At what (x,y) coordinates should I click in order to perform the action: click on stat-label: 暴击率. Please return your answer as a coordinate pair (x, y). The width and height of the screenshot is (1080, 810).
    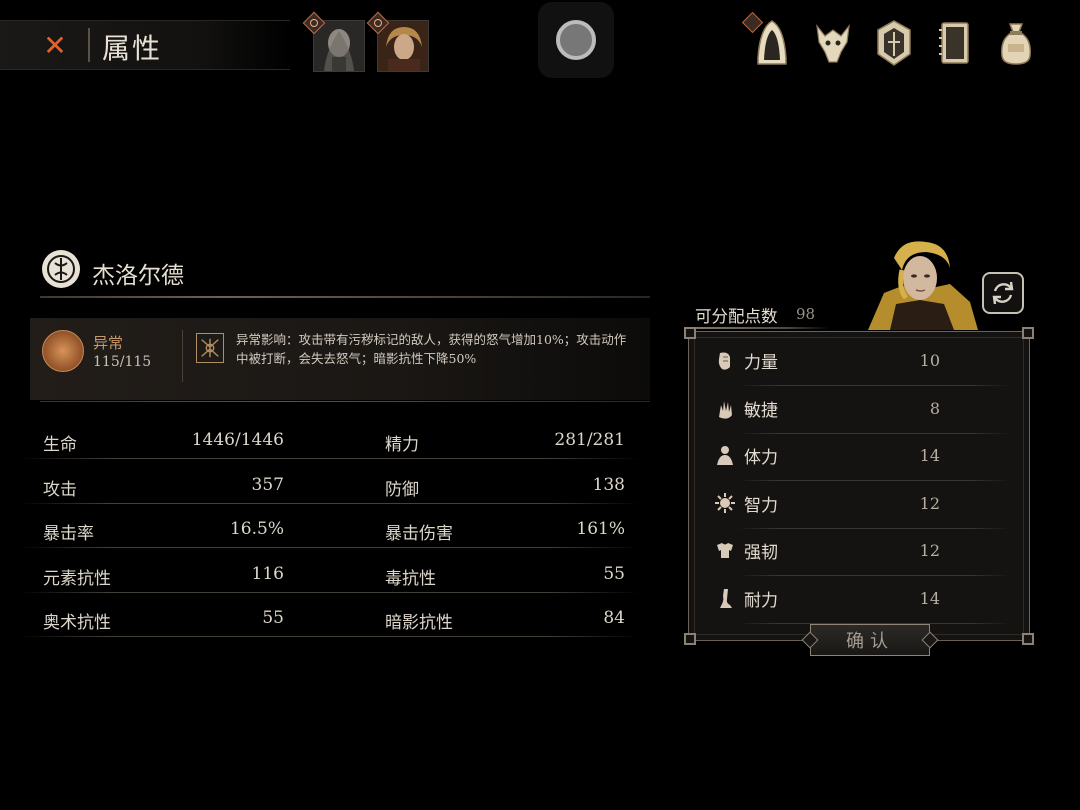
    Looking at the image, I should click on (68, 534).